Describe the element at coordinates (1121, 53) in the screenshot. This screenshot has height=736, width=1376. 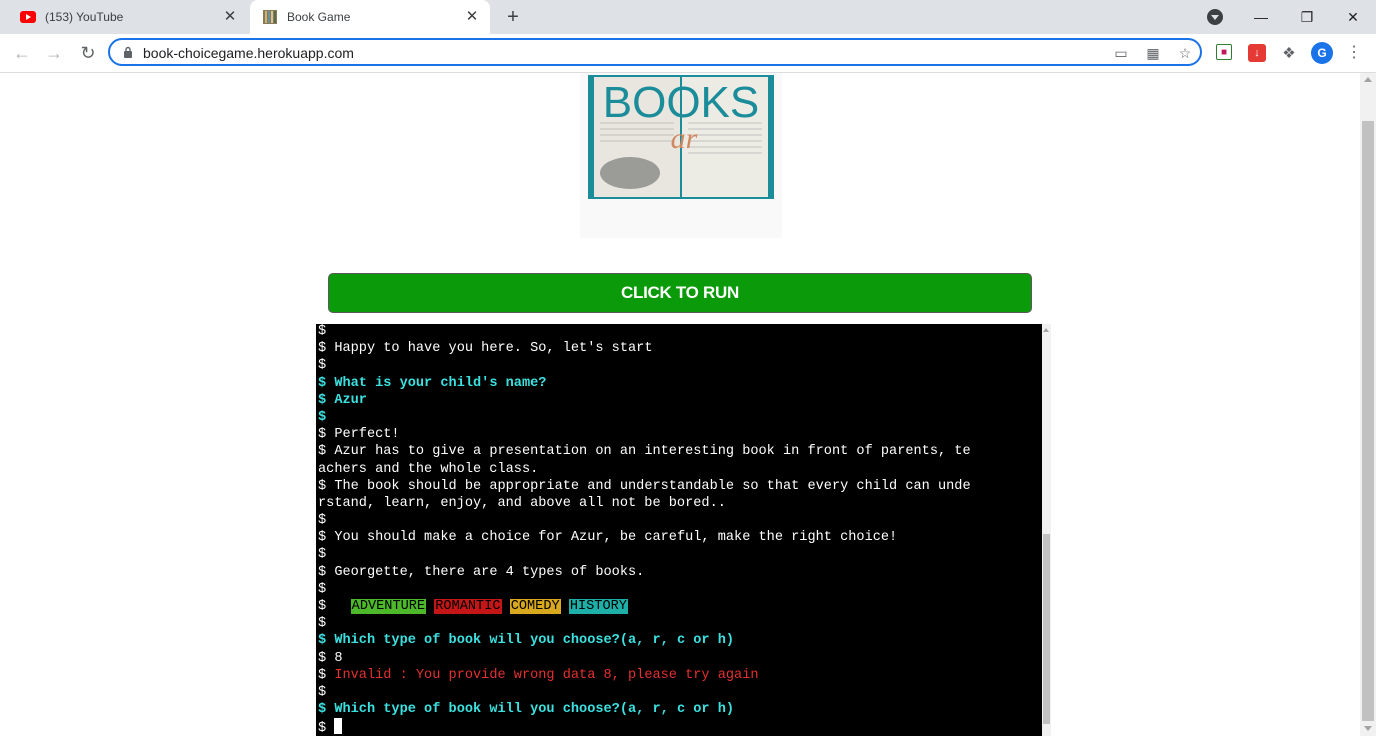
I see `cast-icon: ▭` at that location.